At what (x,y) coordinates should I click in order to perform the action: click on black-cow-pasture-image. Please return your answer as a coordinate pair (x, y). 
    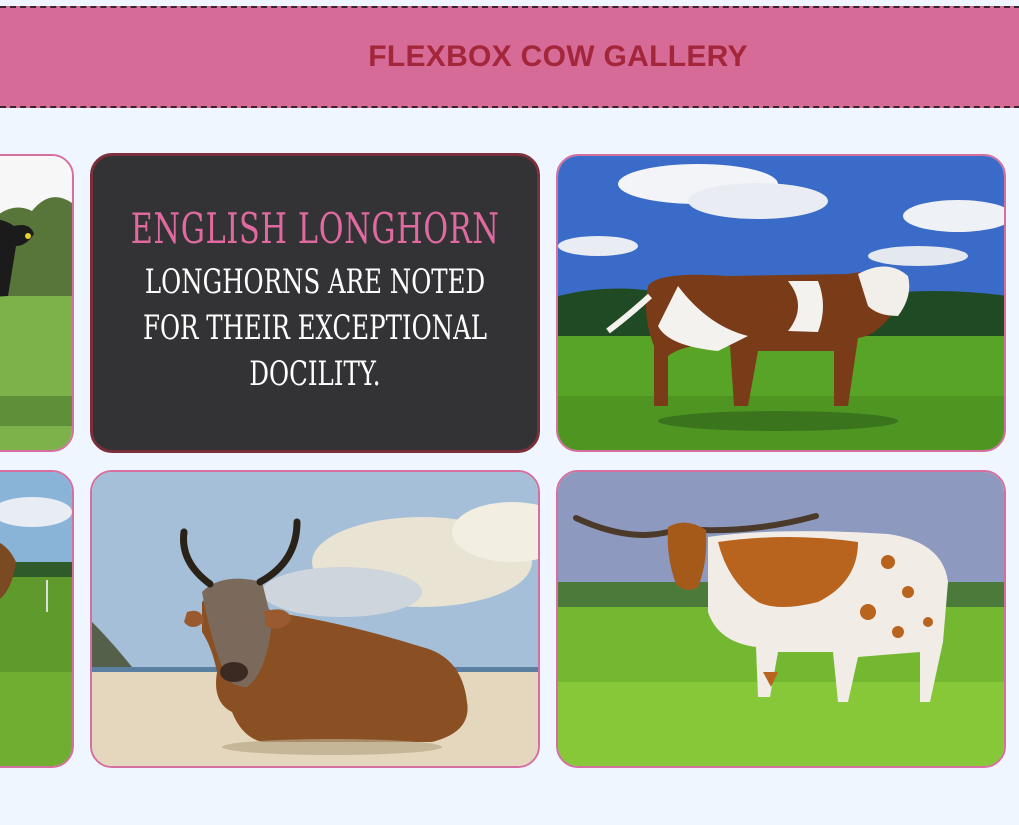
    Looking at the image, I should click on (36, 303).